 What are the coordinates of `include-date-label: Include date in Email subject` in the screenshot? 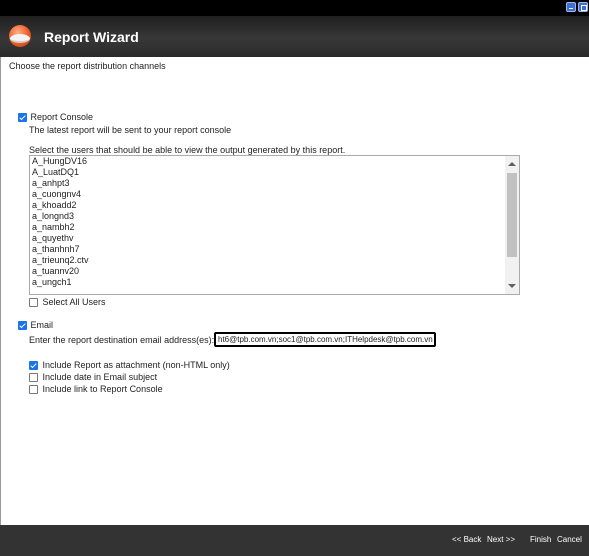 It's located at (100, 377).